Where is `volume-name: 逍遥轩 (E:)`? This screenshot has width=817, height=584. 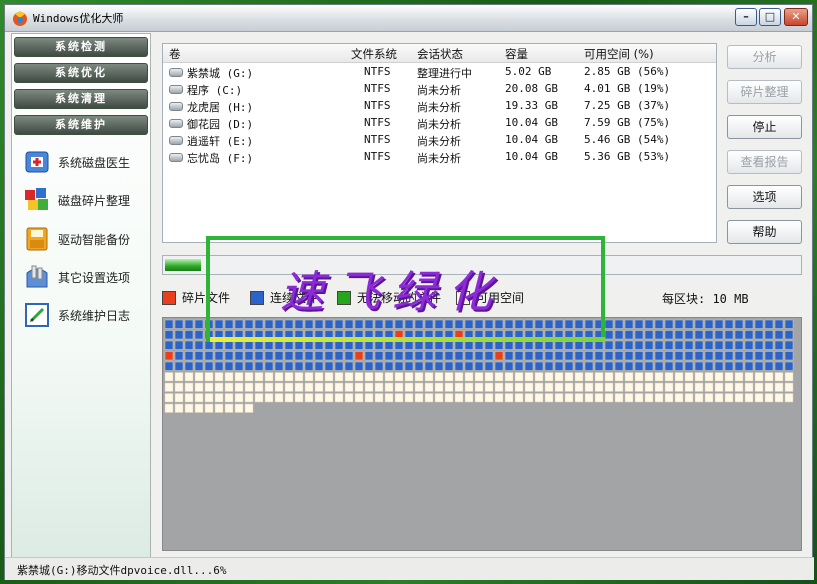 volume-name: 逍遥轩 (E:) is located at coordinates (220, 141).